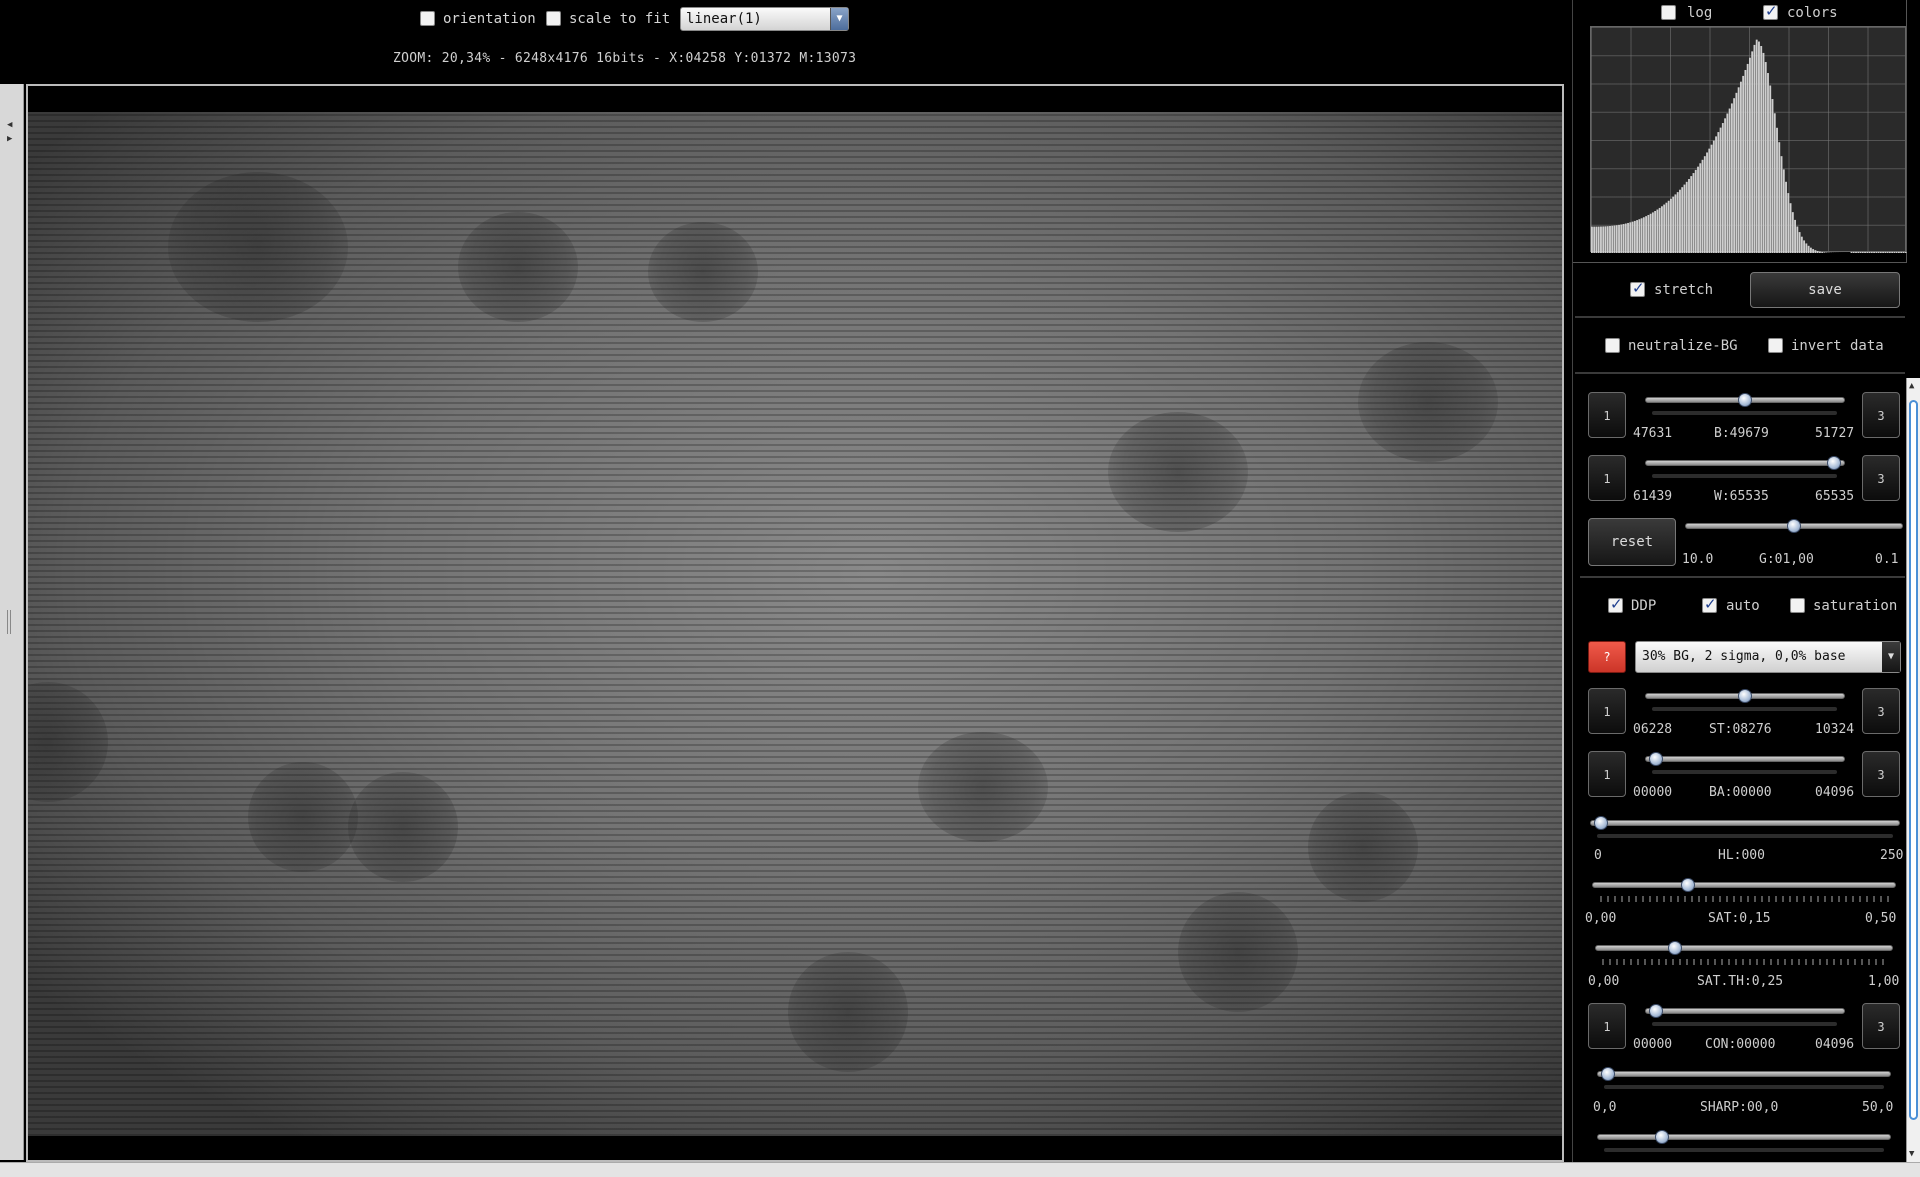 The width and height of the screenshot is (1920, 1177). What do you see at coordinates (1607, 774) in the screenshot?
I see `ba-step-down-button: 1` at bounding box center [1607, 774].